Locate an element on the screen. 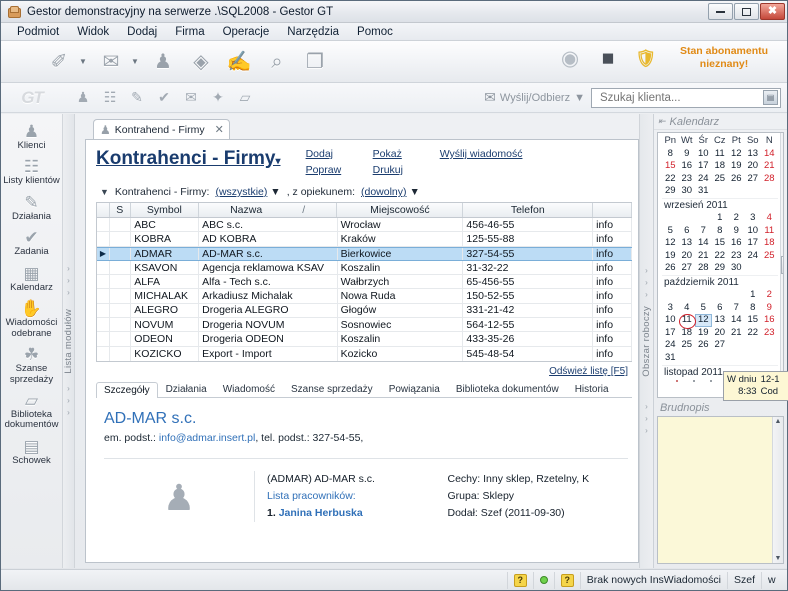  popraw-link: Popraw is located at coordinates (338, 170).